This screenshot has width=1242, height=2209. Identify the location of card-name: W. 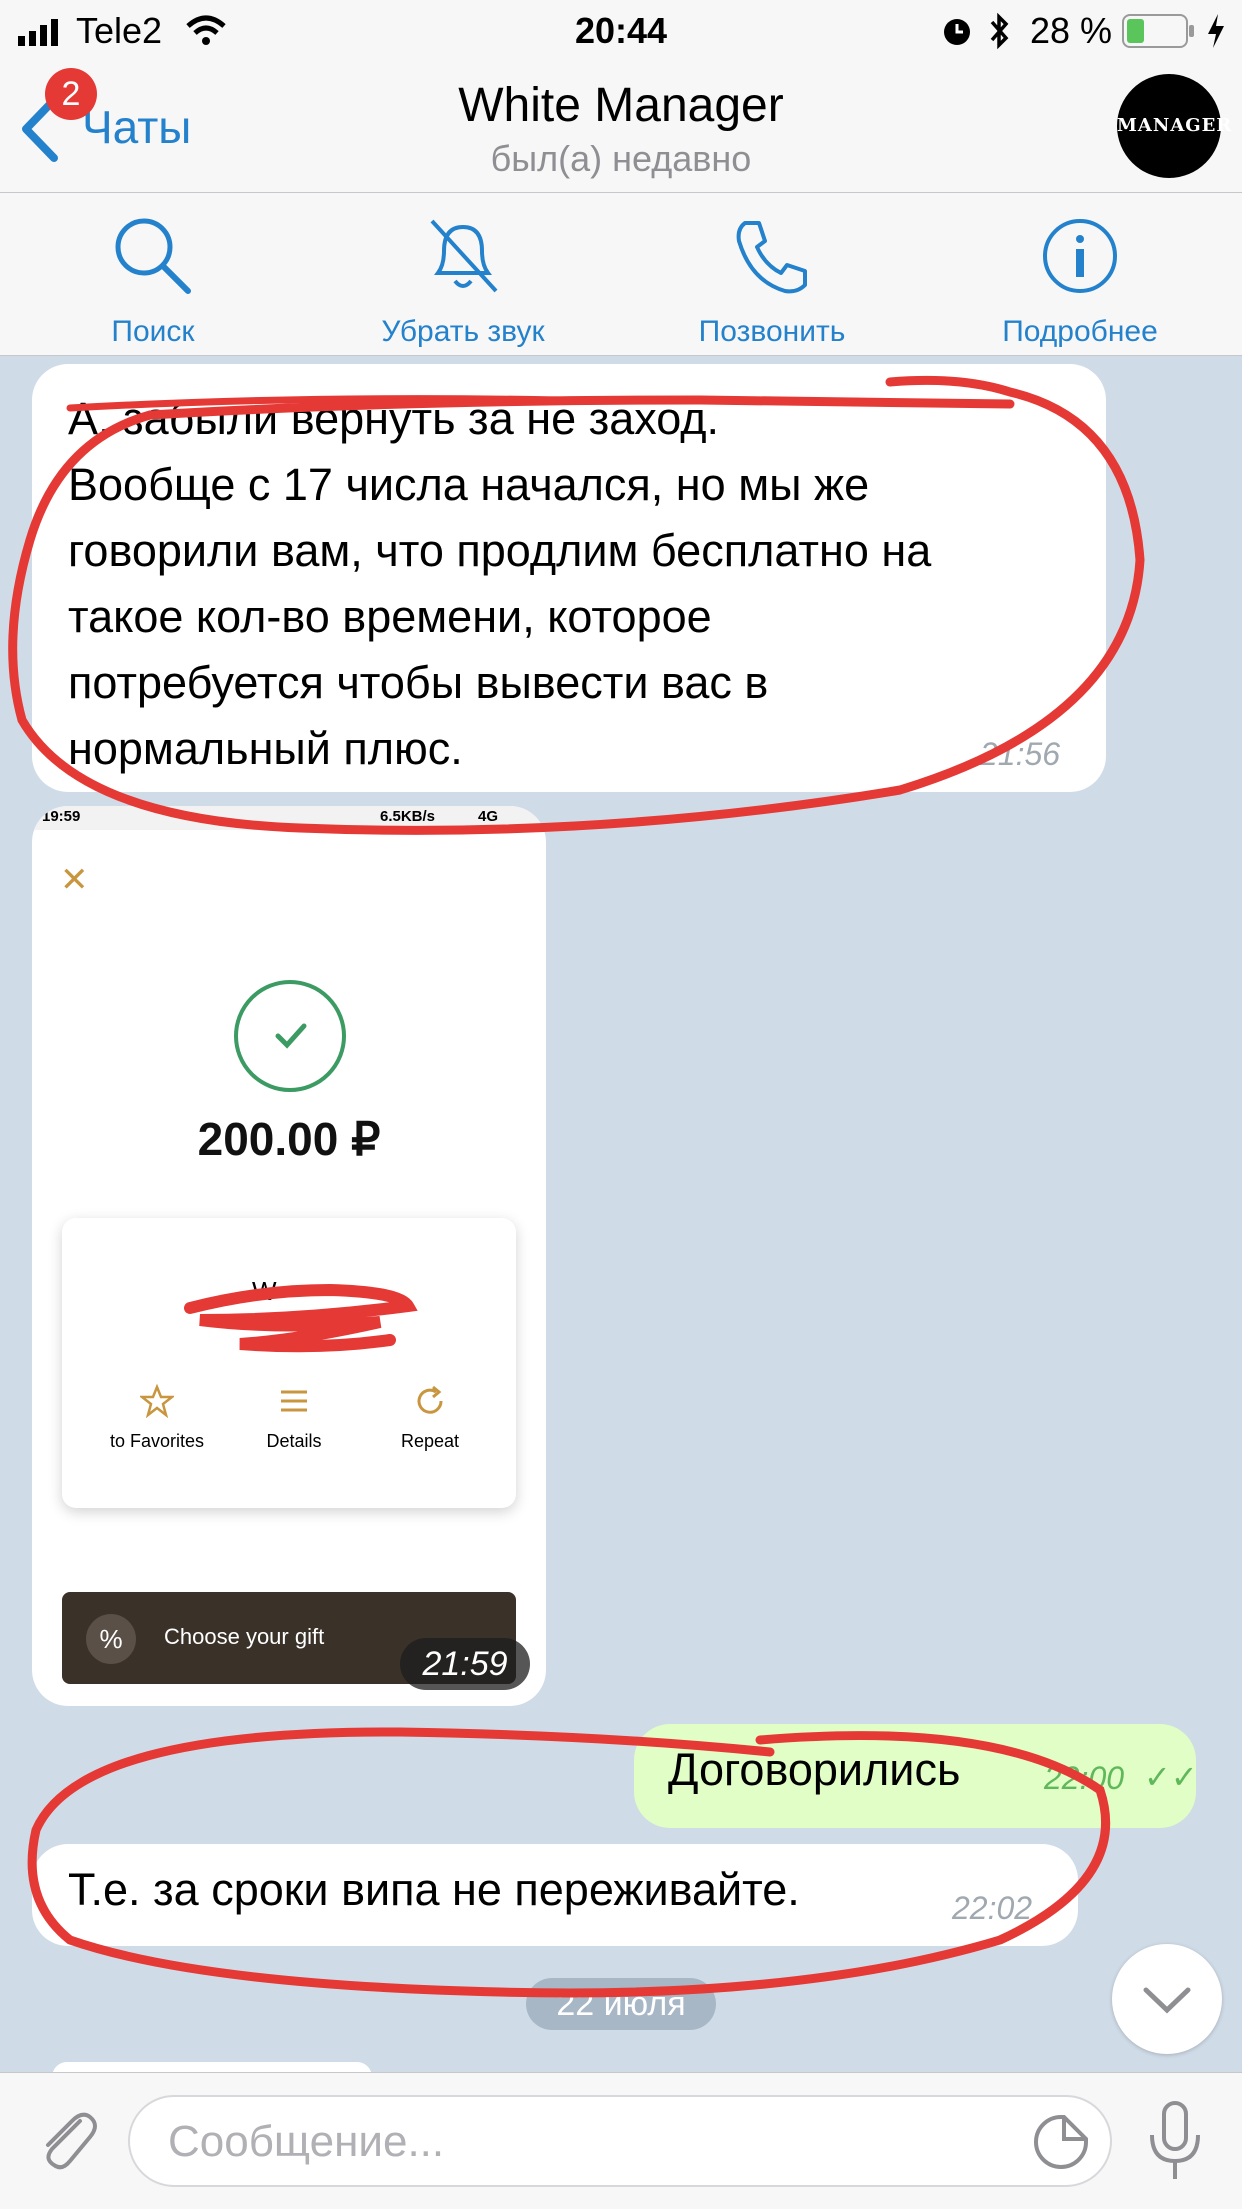
(264, 1291).